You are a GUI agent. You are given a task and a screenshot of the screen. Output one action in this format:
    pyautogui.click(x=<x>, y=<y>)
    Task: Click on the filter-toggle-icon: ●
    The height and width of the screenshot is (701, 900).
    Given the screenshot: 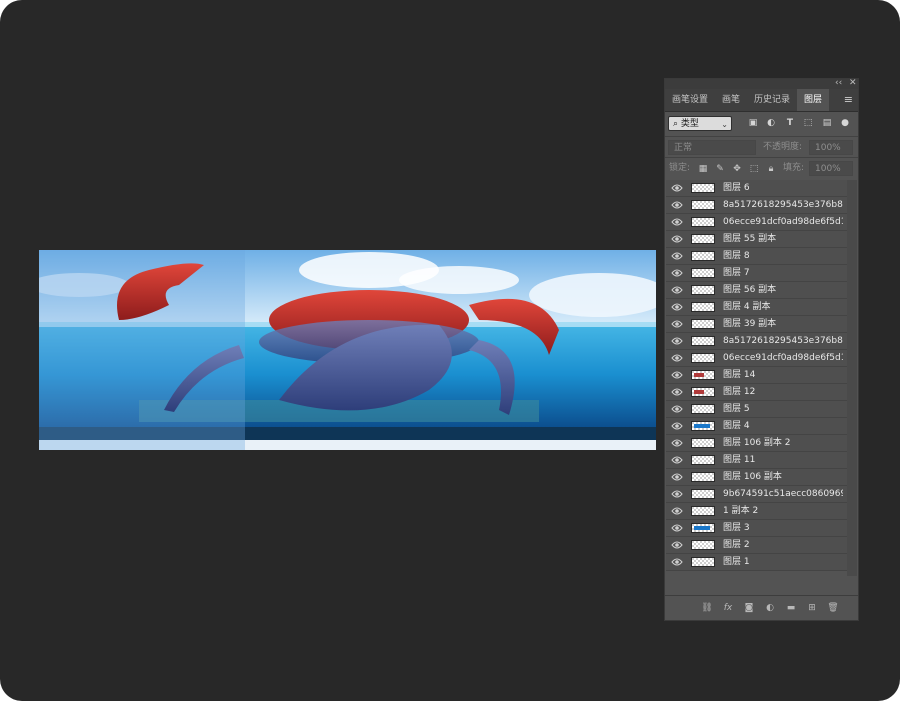 What is the action you would take?
    pyautogui.click(x=845, y=123)
    